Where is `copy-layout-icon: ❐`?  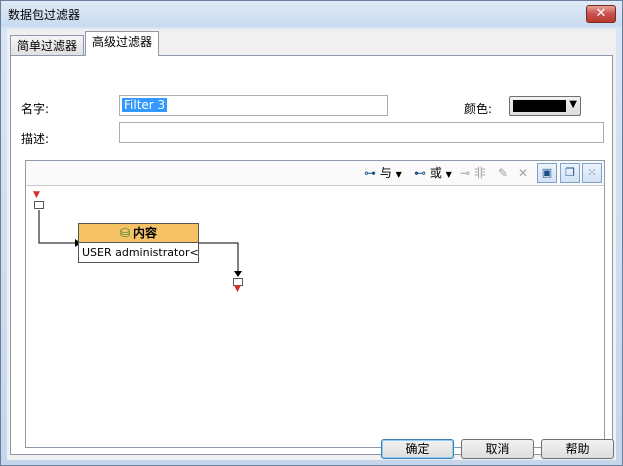
copy-layout-icon: ❐ is located at coordinates (570, 172).